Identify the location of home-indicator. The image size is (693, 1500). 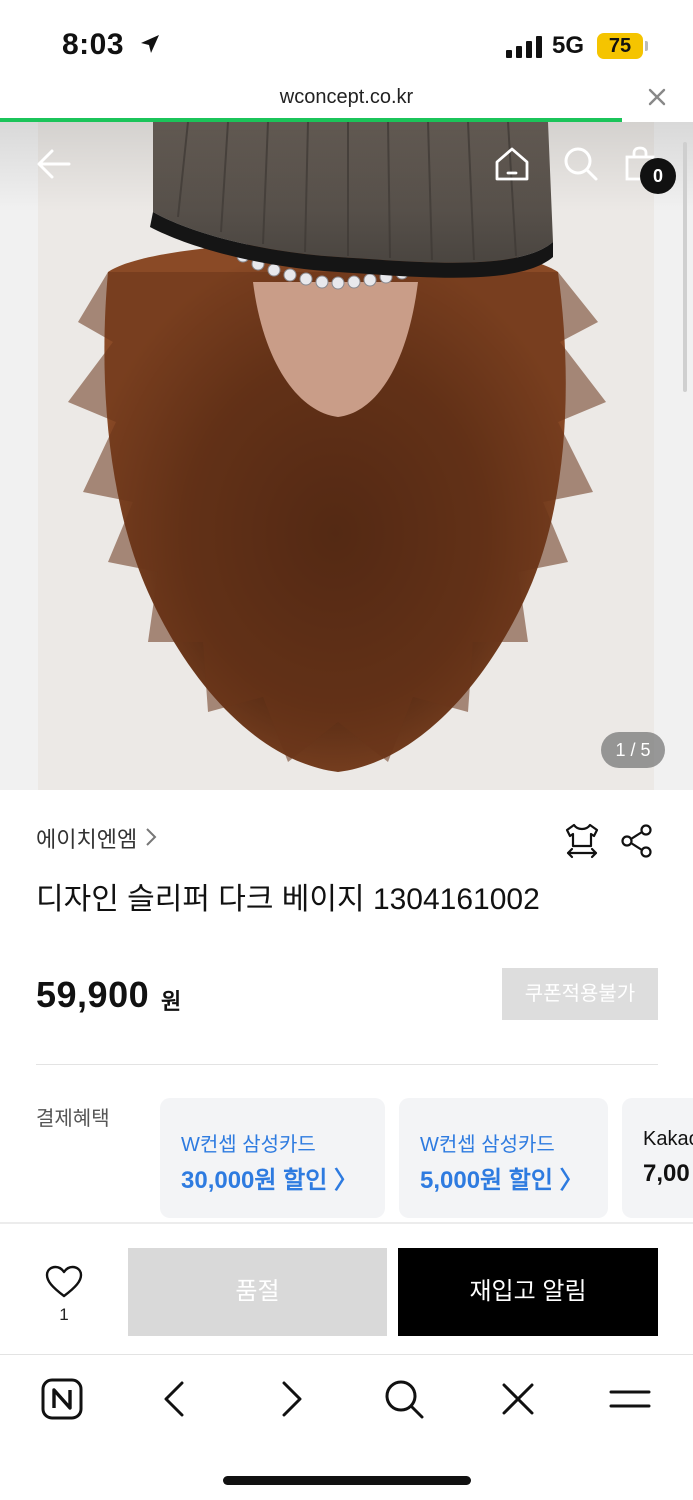
(347, 1480).